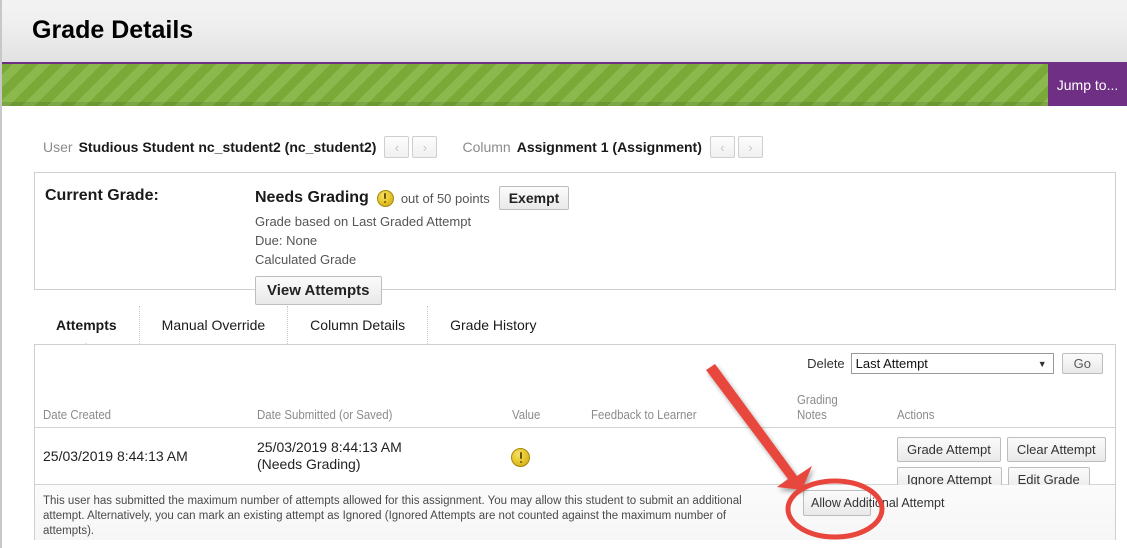  I want to click on next-user-button: ›, so click(425, 147).